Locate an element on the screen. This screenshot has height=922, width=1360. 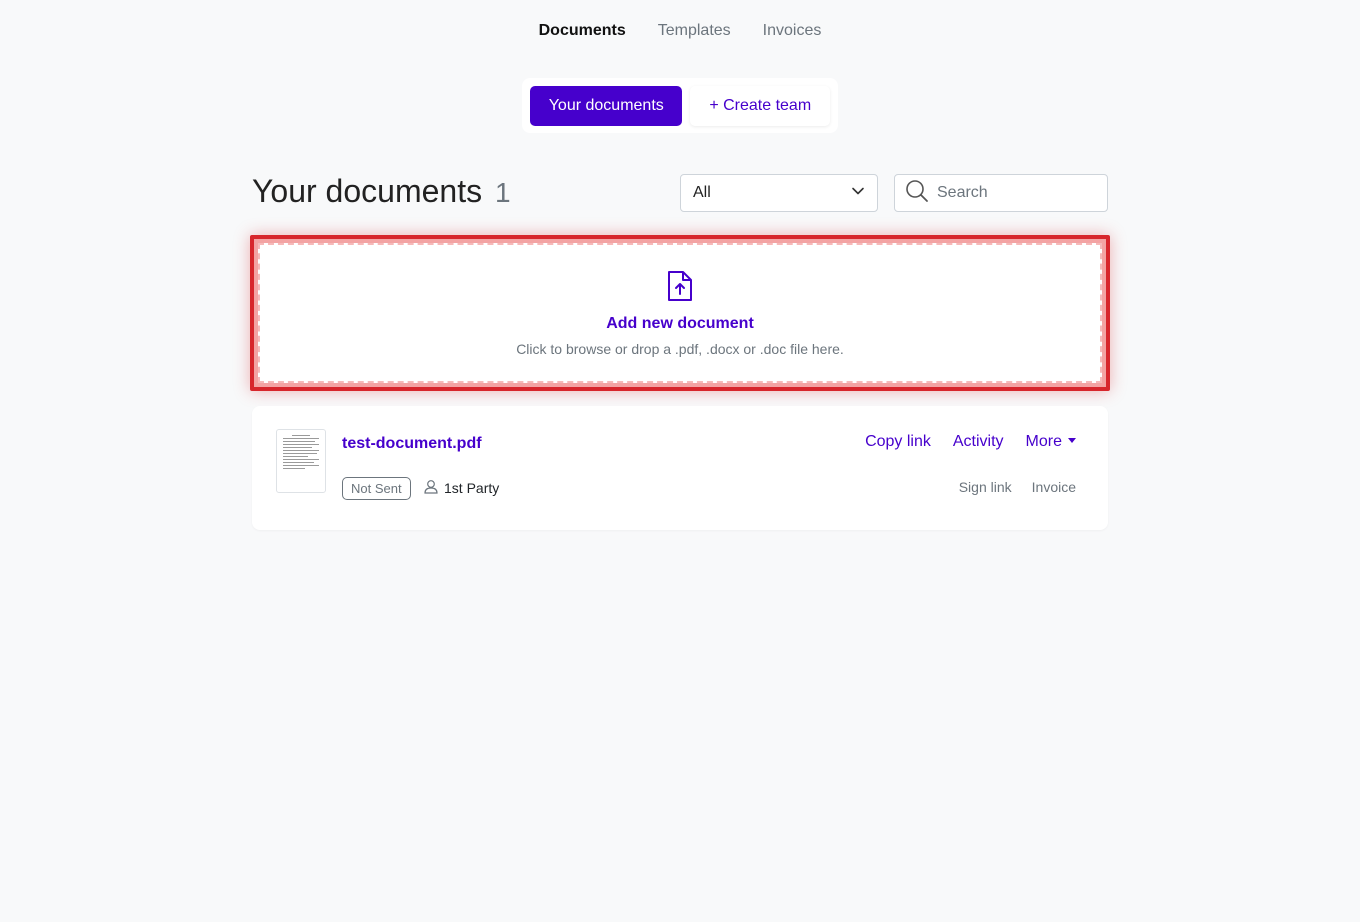
more-dropdown-button: More is located at coordinates (1051, 442).